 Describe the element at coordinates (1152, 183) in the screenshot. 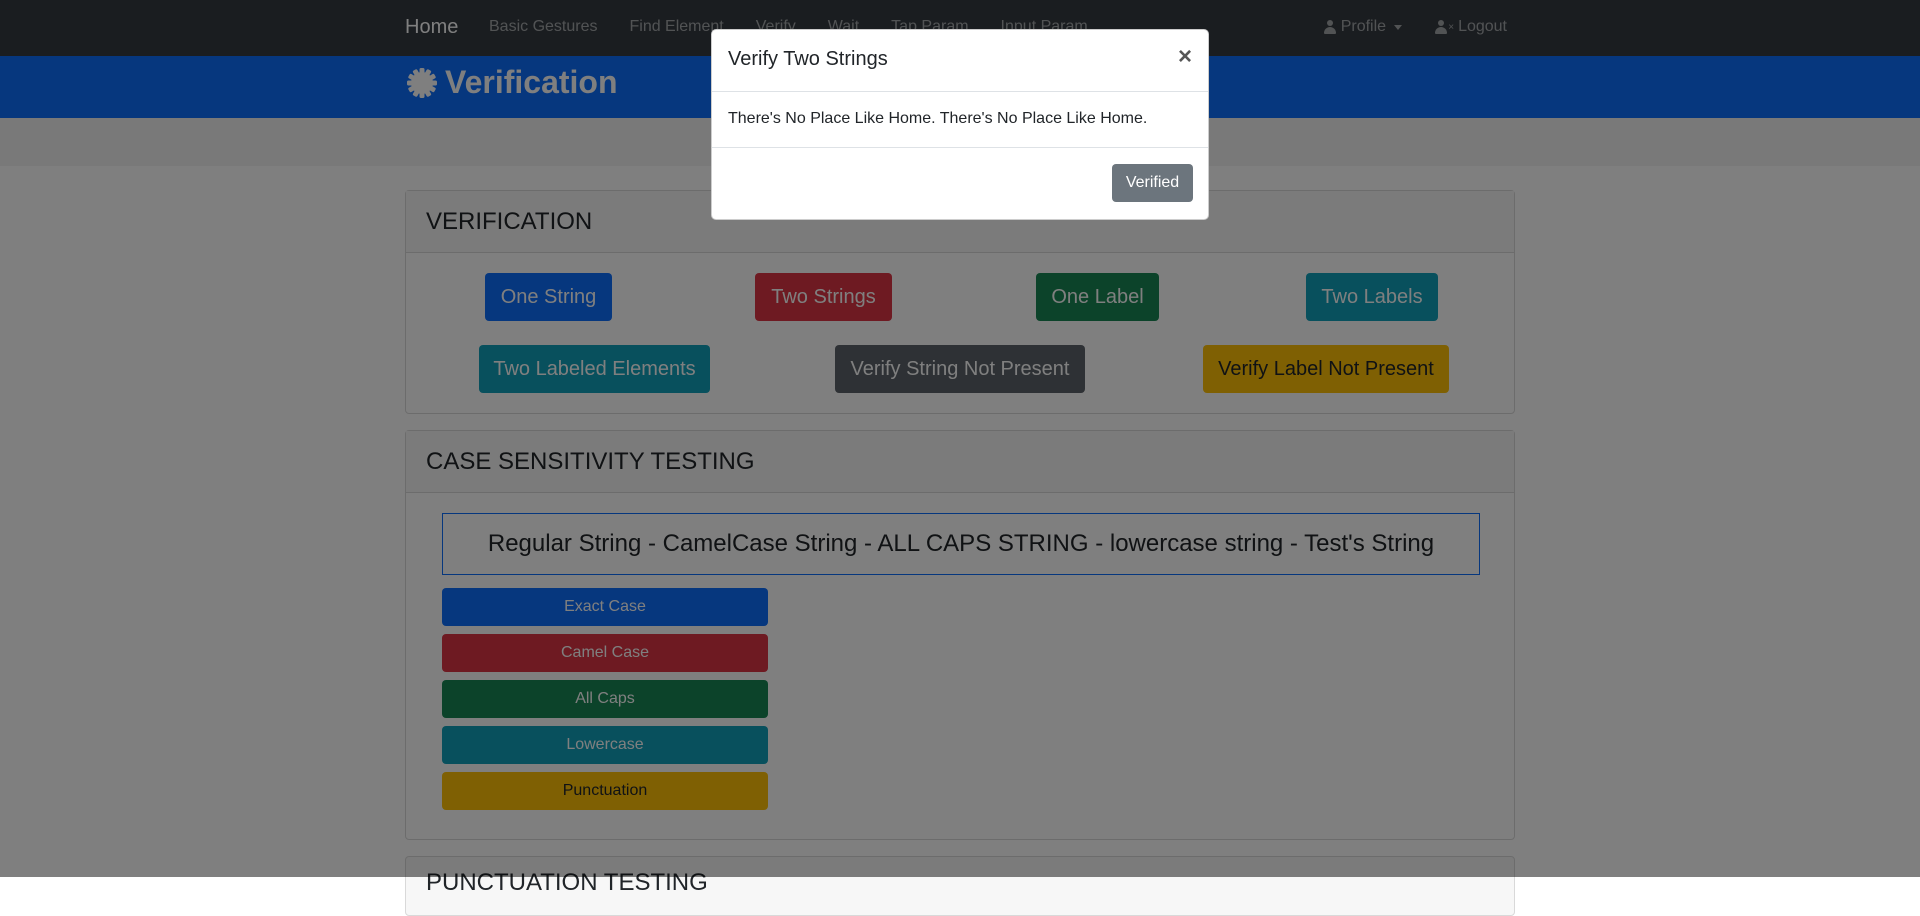

I see `verified-button: Verified` at that location.